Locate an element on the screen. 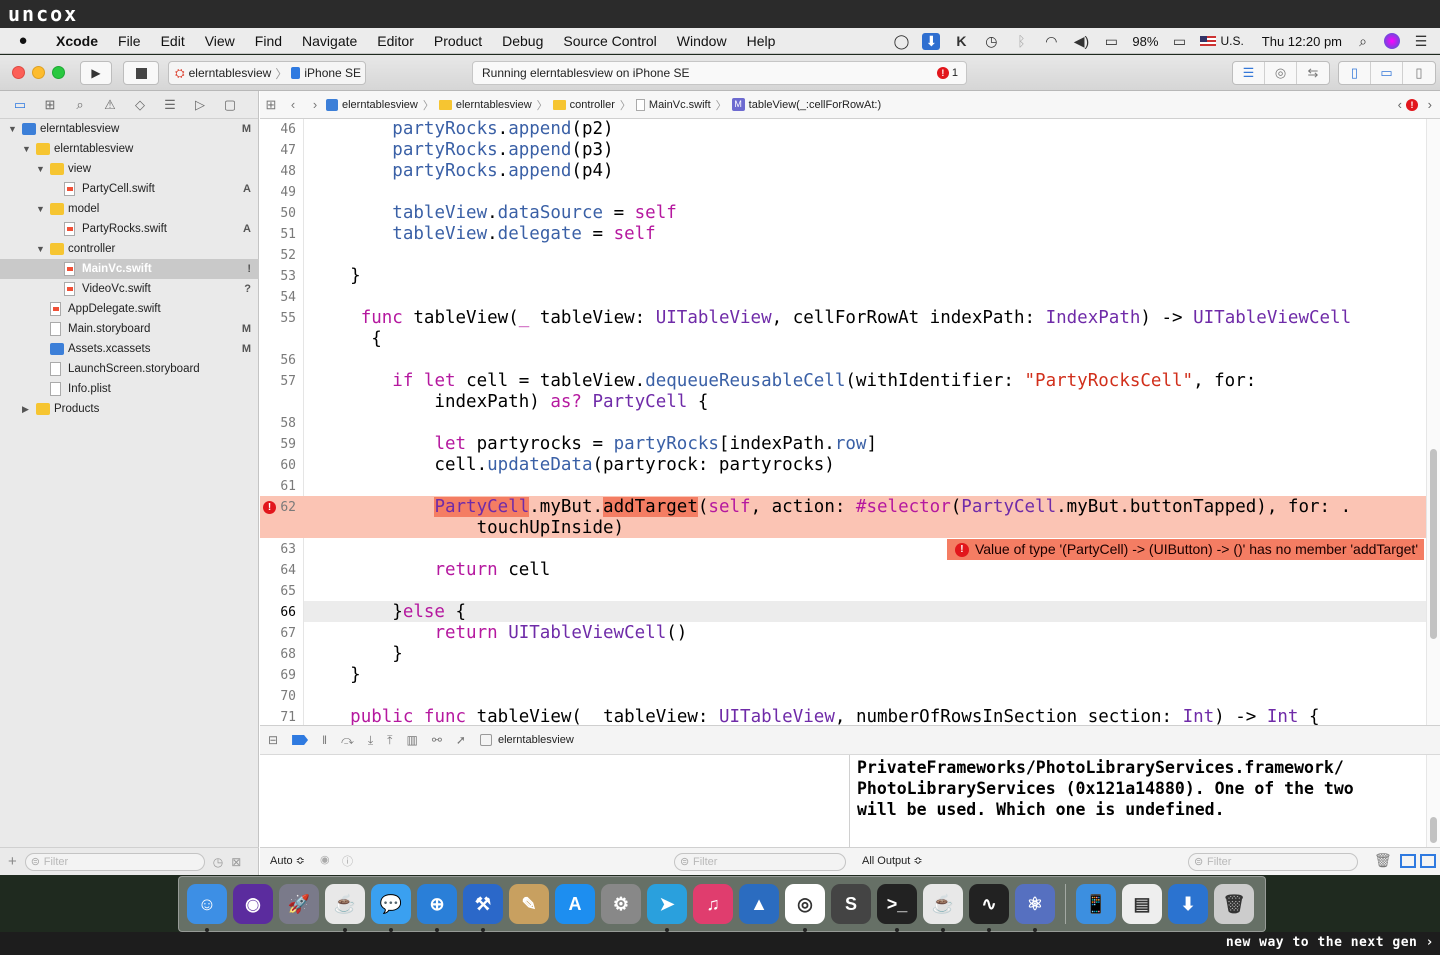  console-scrollbar is located at coordinates (1433, 801).